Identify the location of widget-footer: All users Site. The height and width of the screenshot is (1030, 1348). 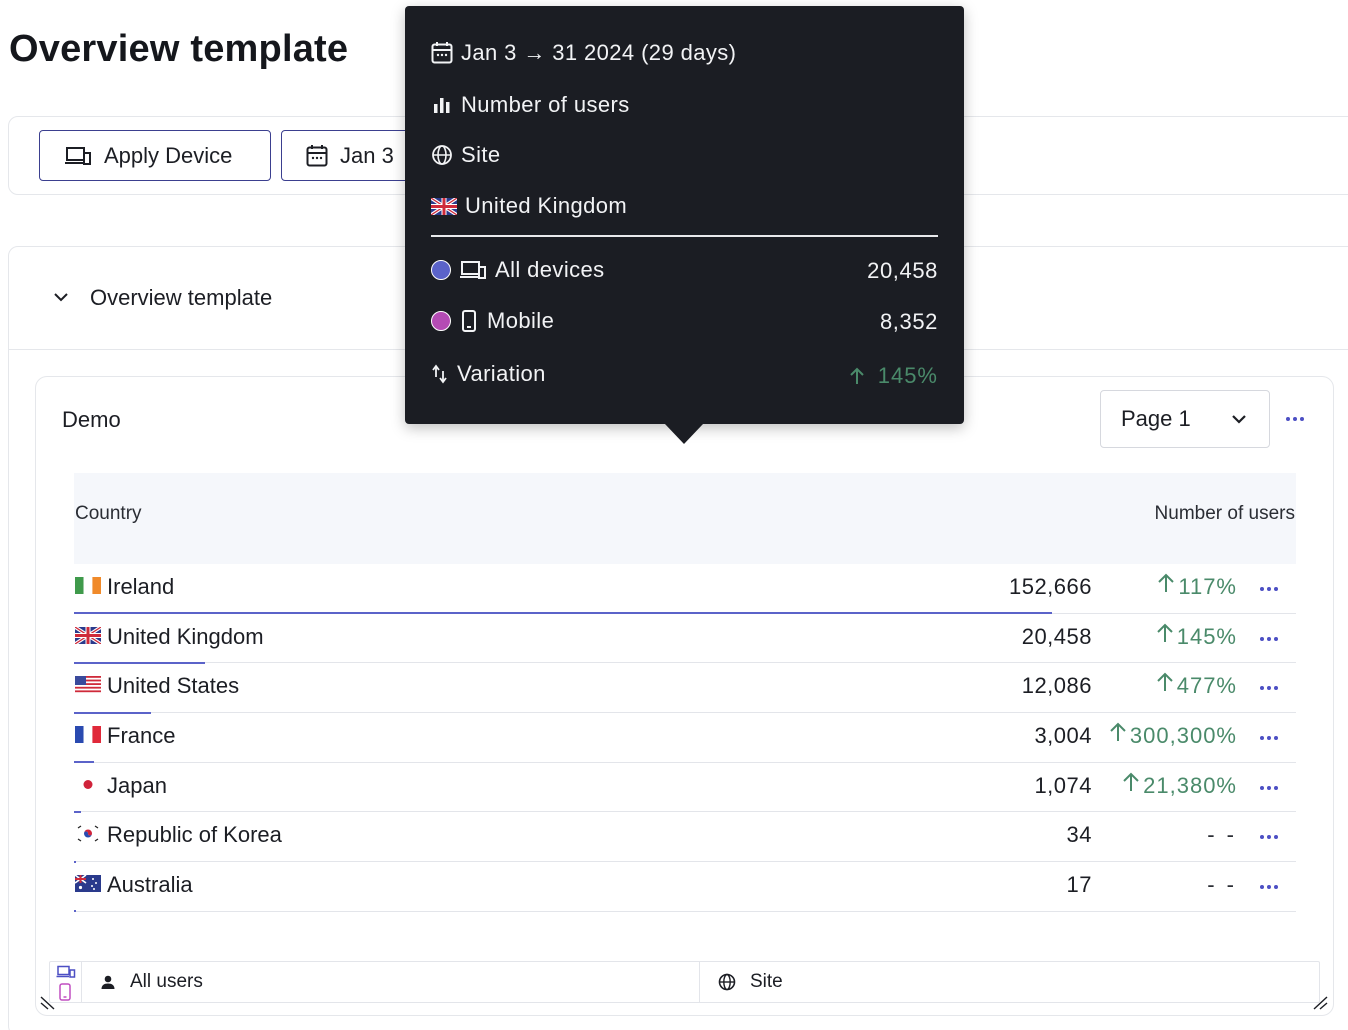
(684, 982).